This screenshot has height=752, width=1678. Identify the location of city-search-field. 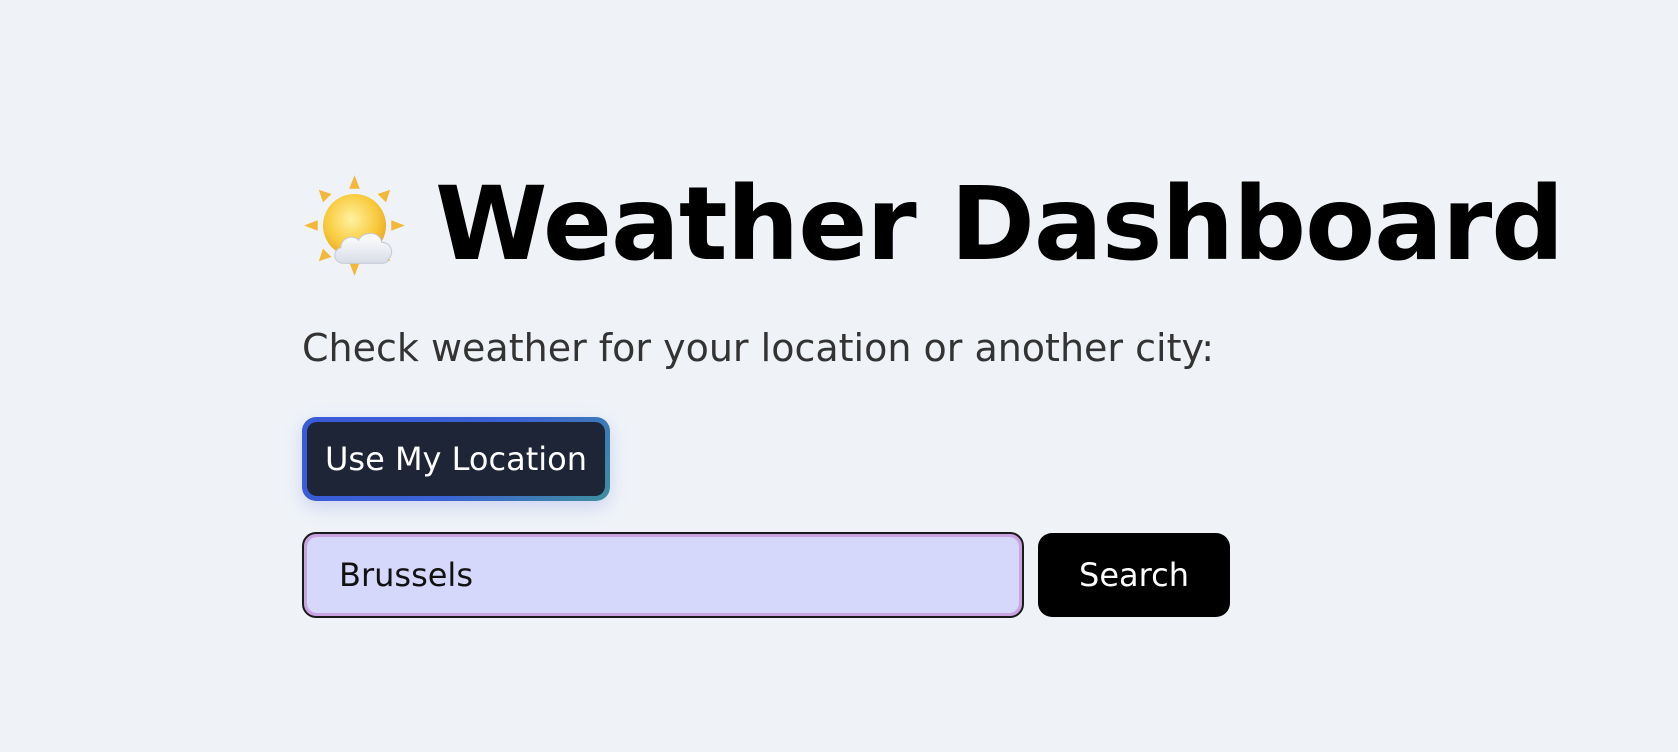
(663, 575).